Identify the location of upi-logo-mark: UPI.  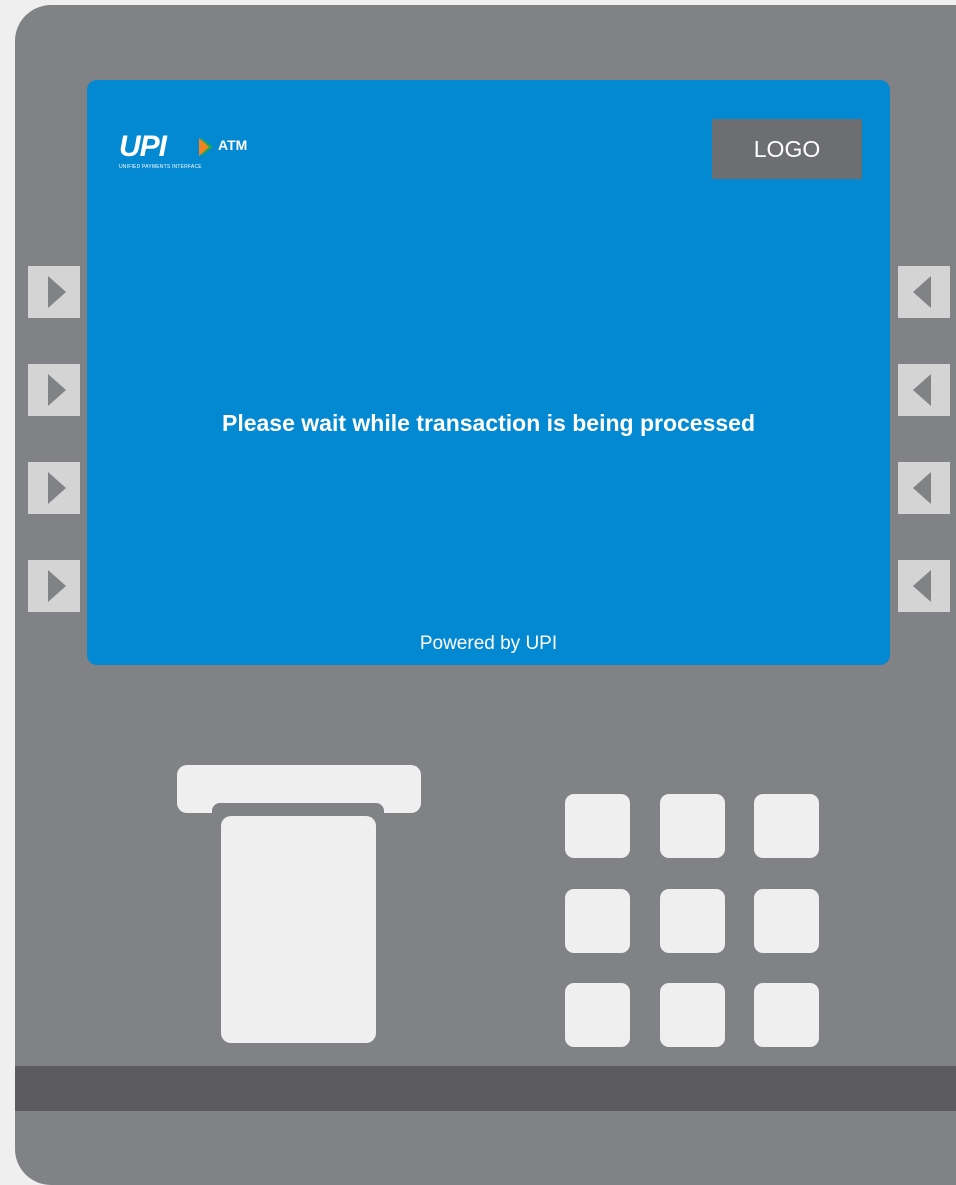
(143, 146).